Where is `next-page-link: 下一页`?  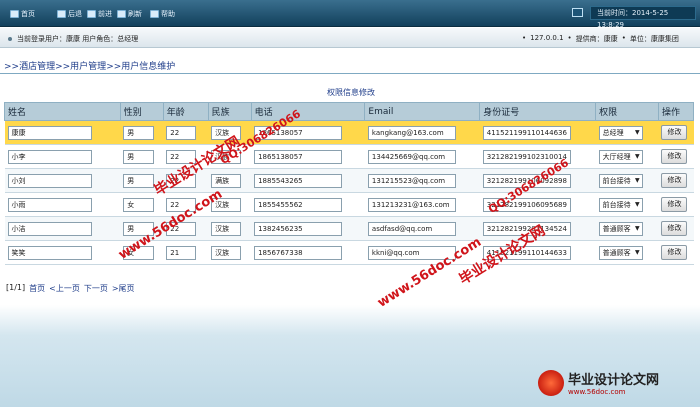
next-page-link: 下一页 is located at coordinates (96, 288).